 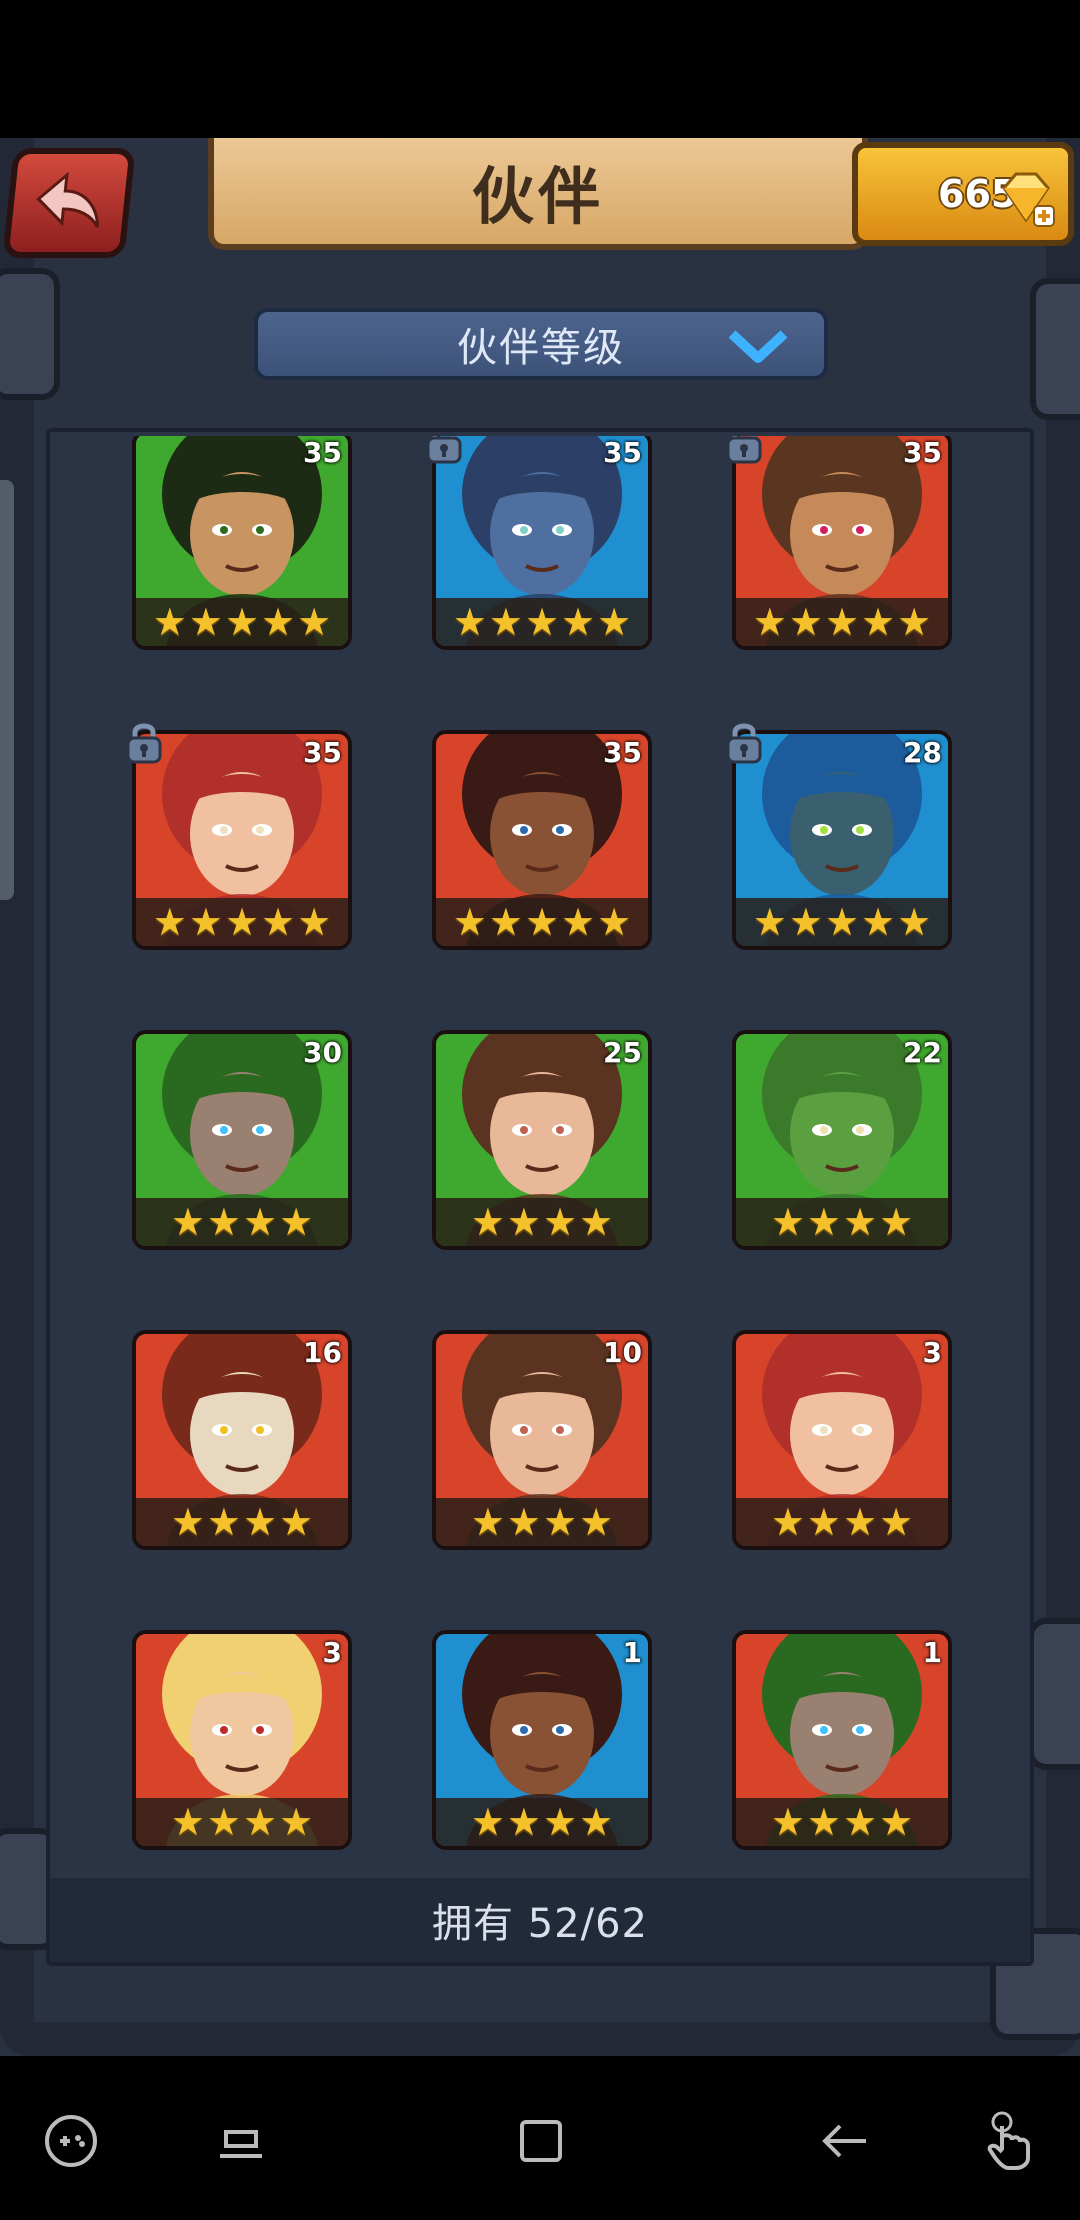 I want to click on partner-card: ★ ★ ★ ★ 10, so click(x=542, y=1440).